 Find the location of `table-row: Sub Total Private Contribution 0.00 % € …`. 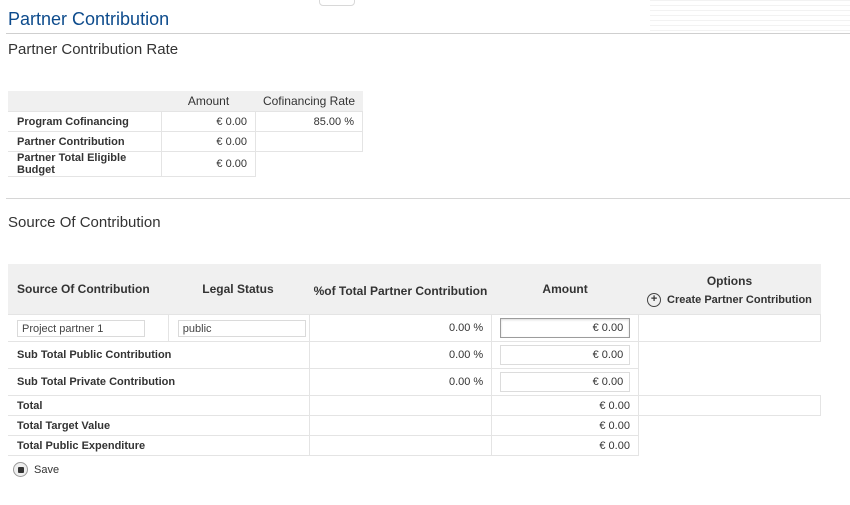

table-row: Sub Total Private Contribution 0.00 % € … is located at coordinates (414, 382).